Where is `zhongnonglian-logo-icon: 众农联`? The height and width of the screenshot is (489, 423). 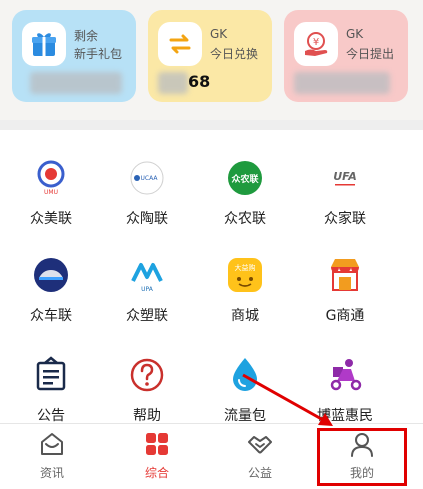 zhongnonglian-logo-icon: 众农联 is located at coordinates (245, 178).